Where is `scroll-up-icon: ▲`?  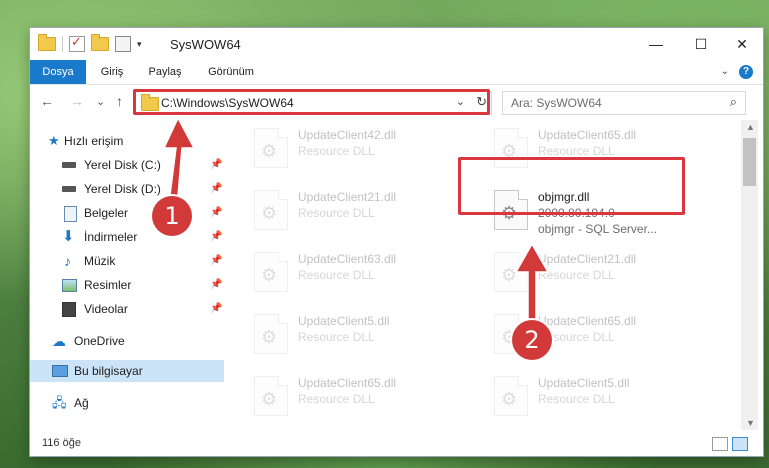
scroll-up-icon: ▲ is located at coordinates (750, 127).